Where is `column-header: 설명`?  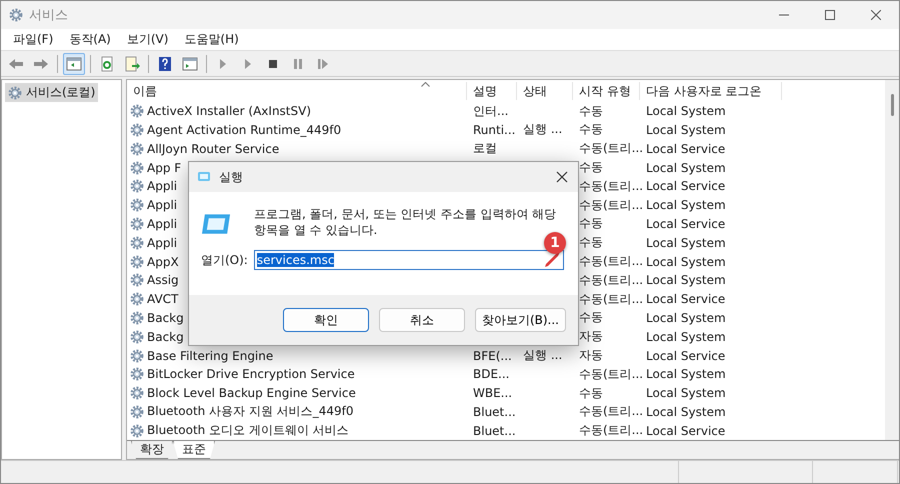 column-header: 설명 is located at coordinates (492, 91).